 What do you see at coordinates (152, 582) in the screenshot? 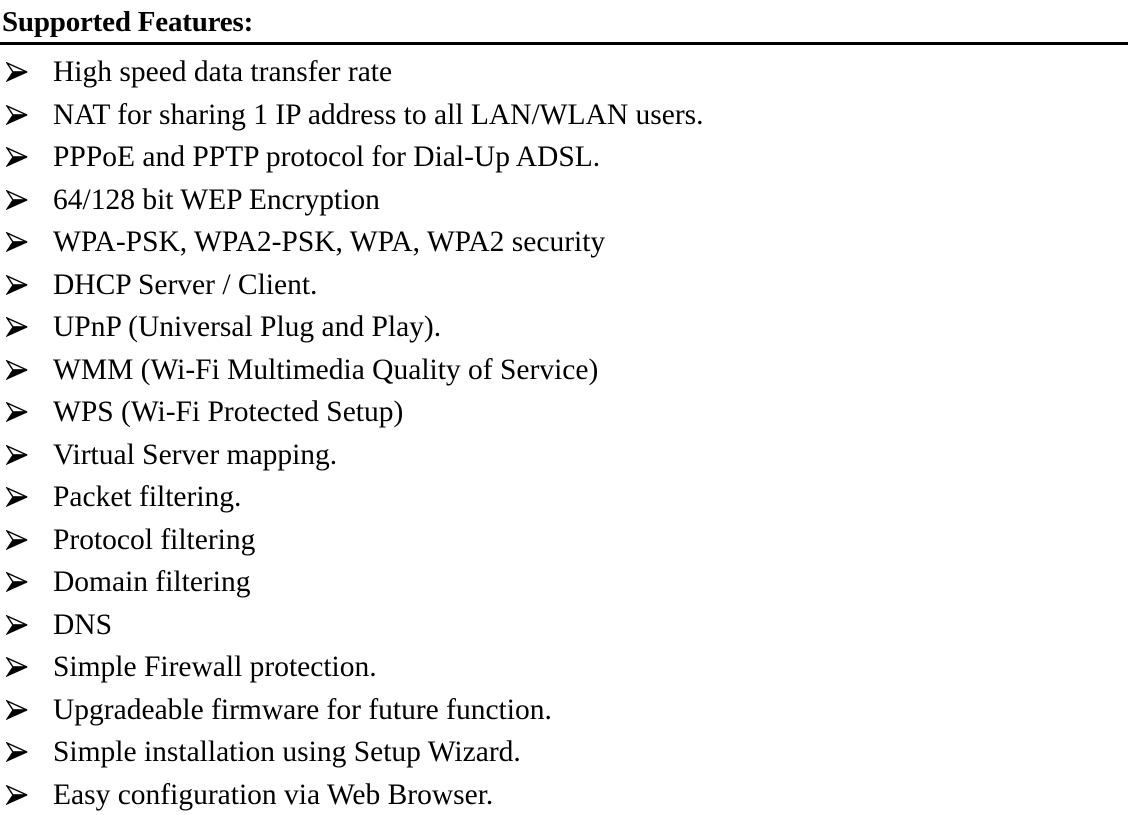
I see `feature-text: Domain filtering` at bounding box center [152, 582].